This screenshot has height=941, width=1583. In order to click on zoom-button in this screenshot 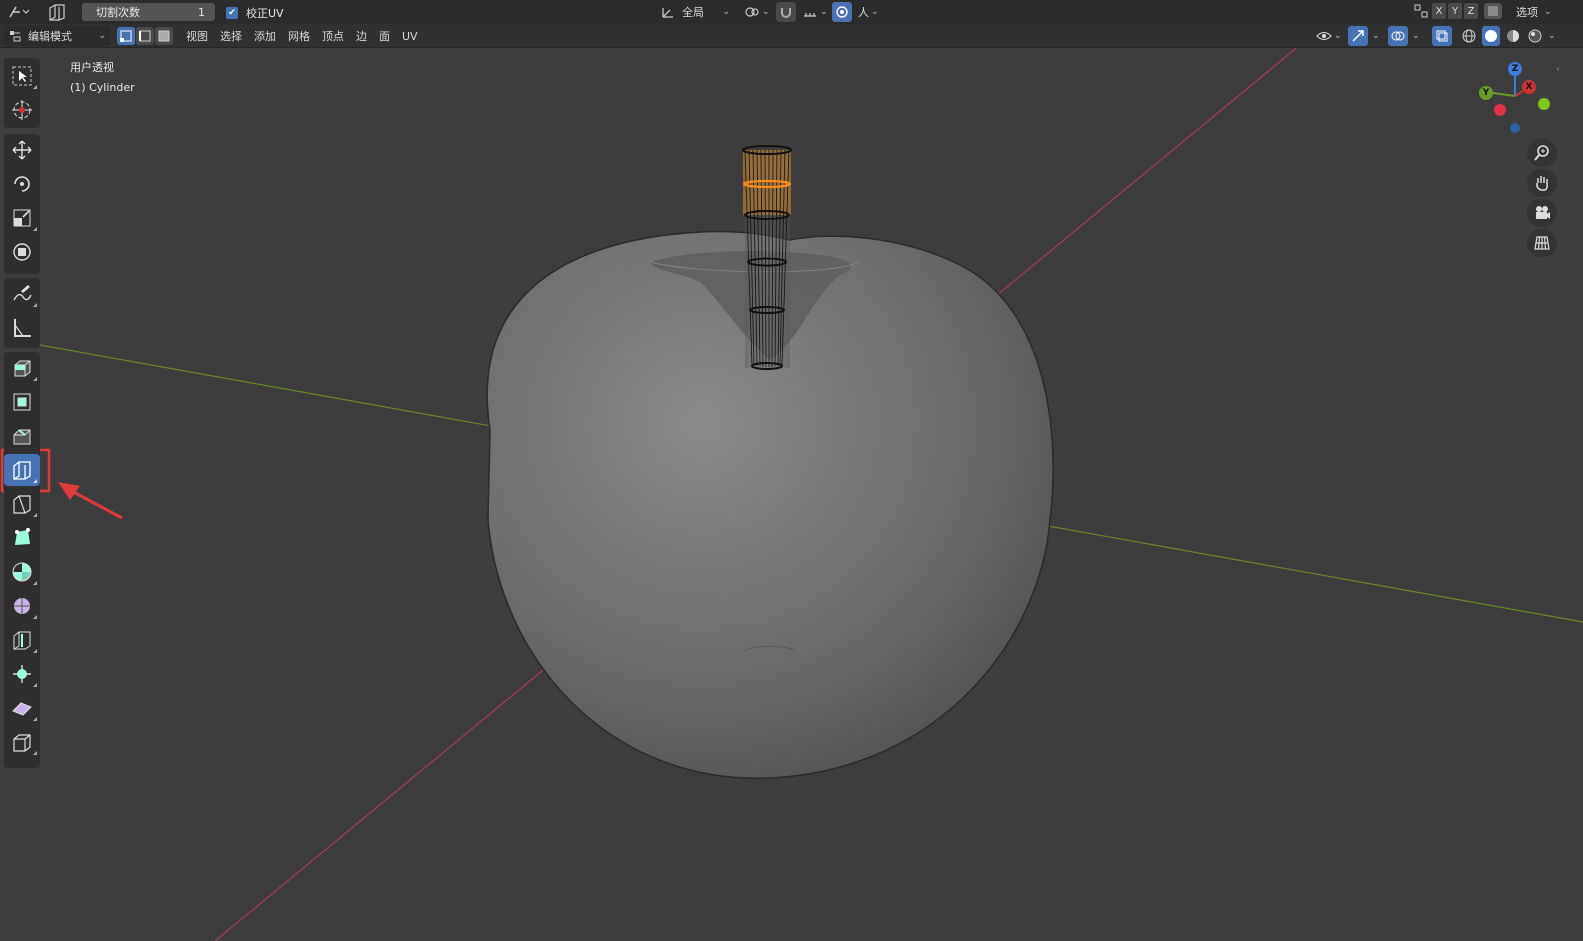, I will do `click(1542, 153)`.